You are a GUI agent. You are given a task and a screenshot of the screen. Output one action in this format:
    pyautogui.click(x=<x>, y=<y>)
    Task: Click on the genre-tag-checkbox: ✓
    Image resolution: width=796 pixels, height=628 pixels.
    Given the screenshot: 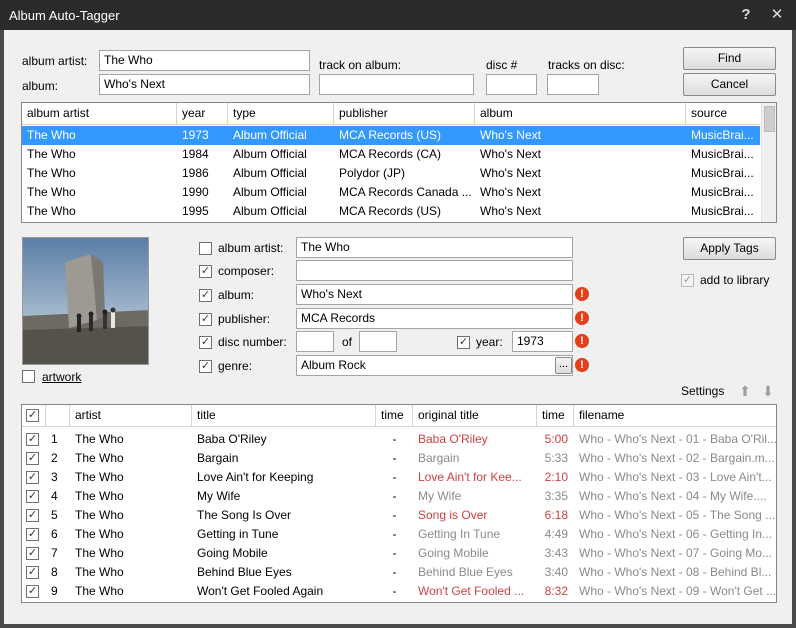 What is the action you would take?
    pyautogui.click(x=205, y=366)
    